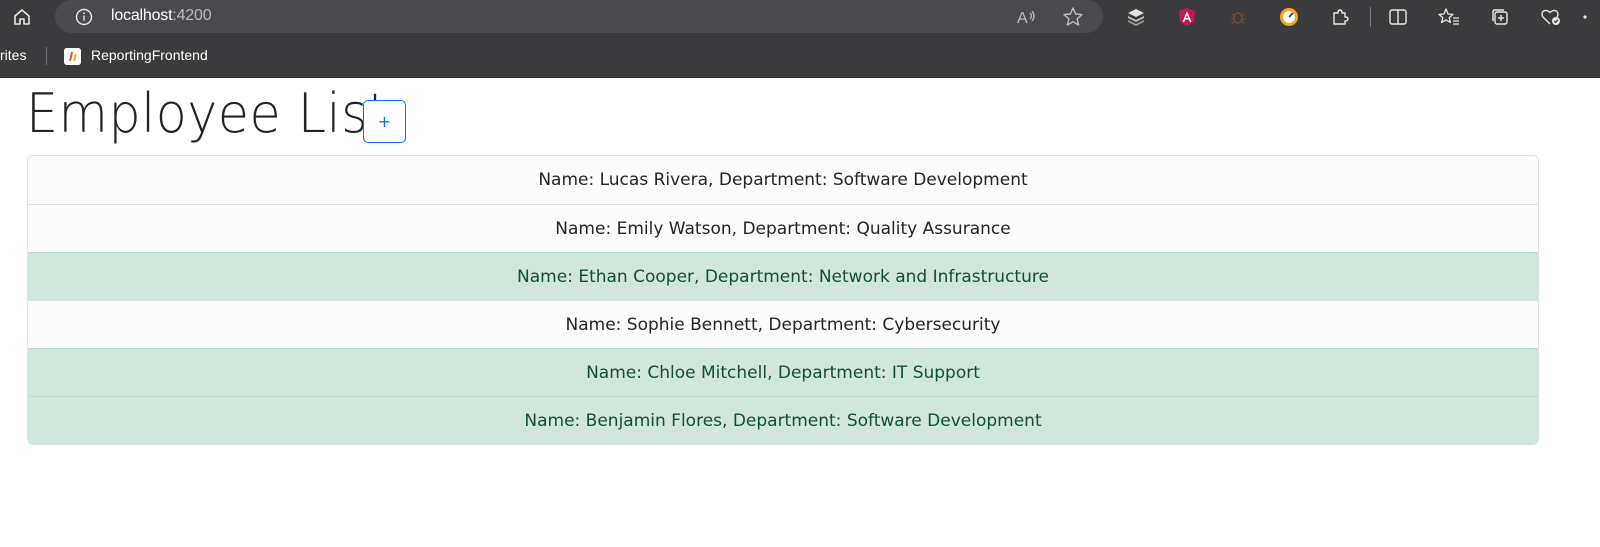 This screenshot has width=1600, height=547. Describe the element at coordinates (13, 55) in the screenshot. I see `bookmark-favorites-truncated: rites` at that location.